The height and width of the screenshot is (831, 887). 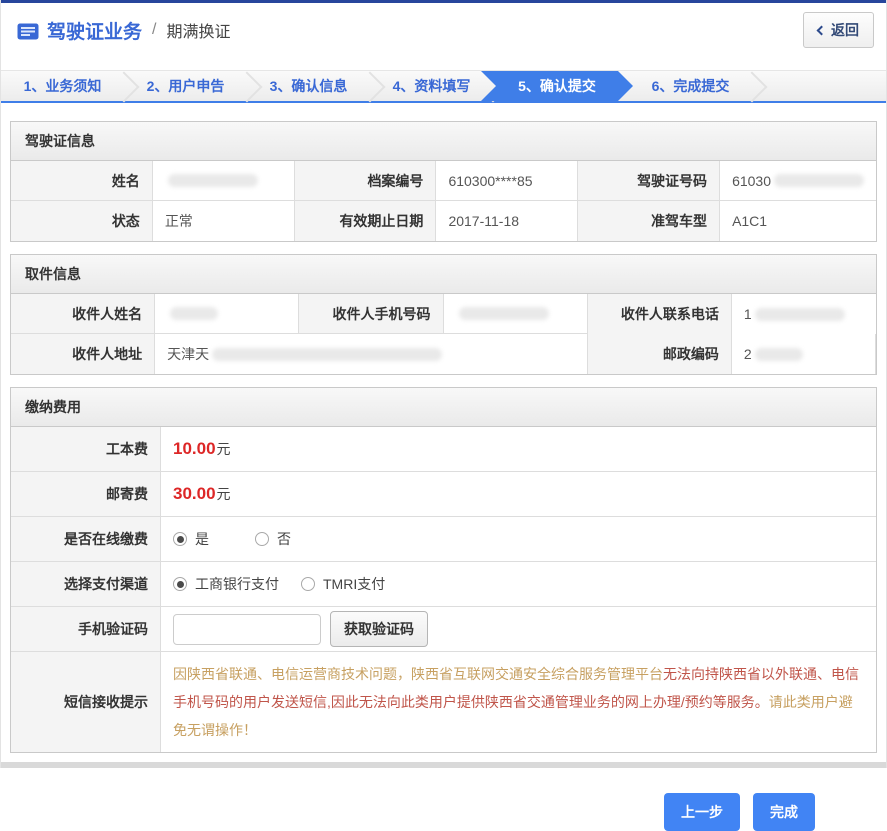 What do you see at coordinates (431, 86) in the screenshot?
I see `step-4-fill-data: 4、资料填写` at bounding box center [431, 86].